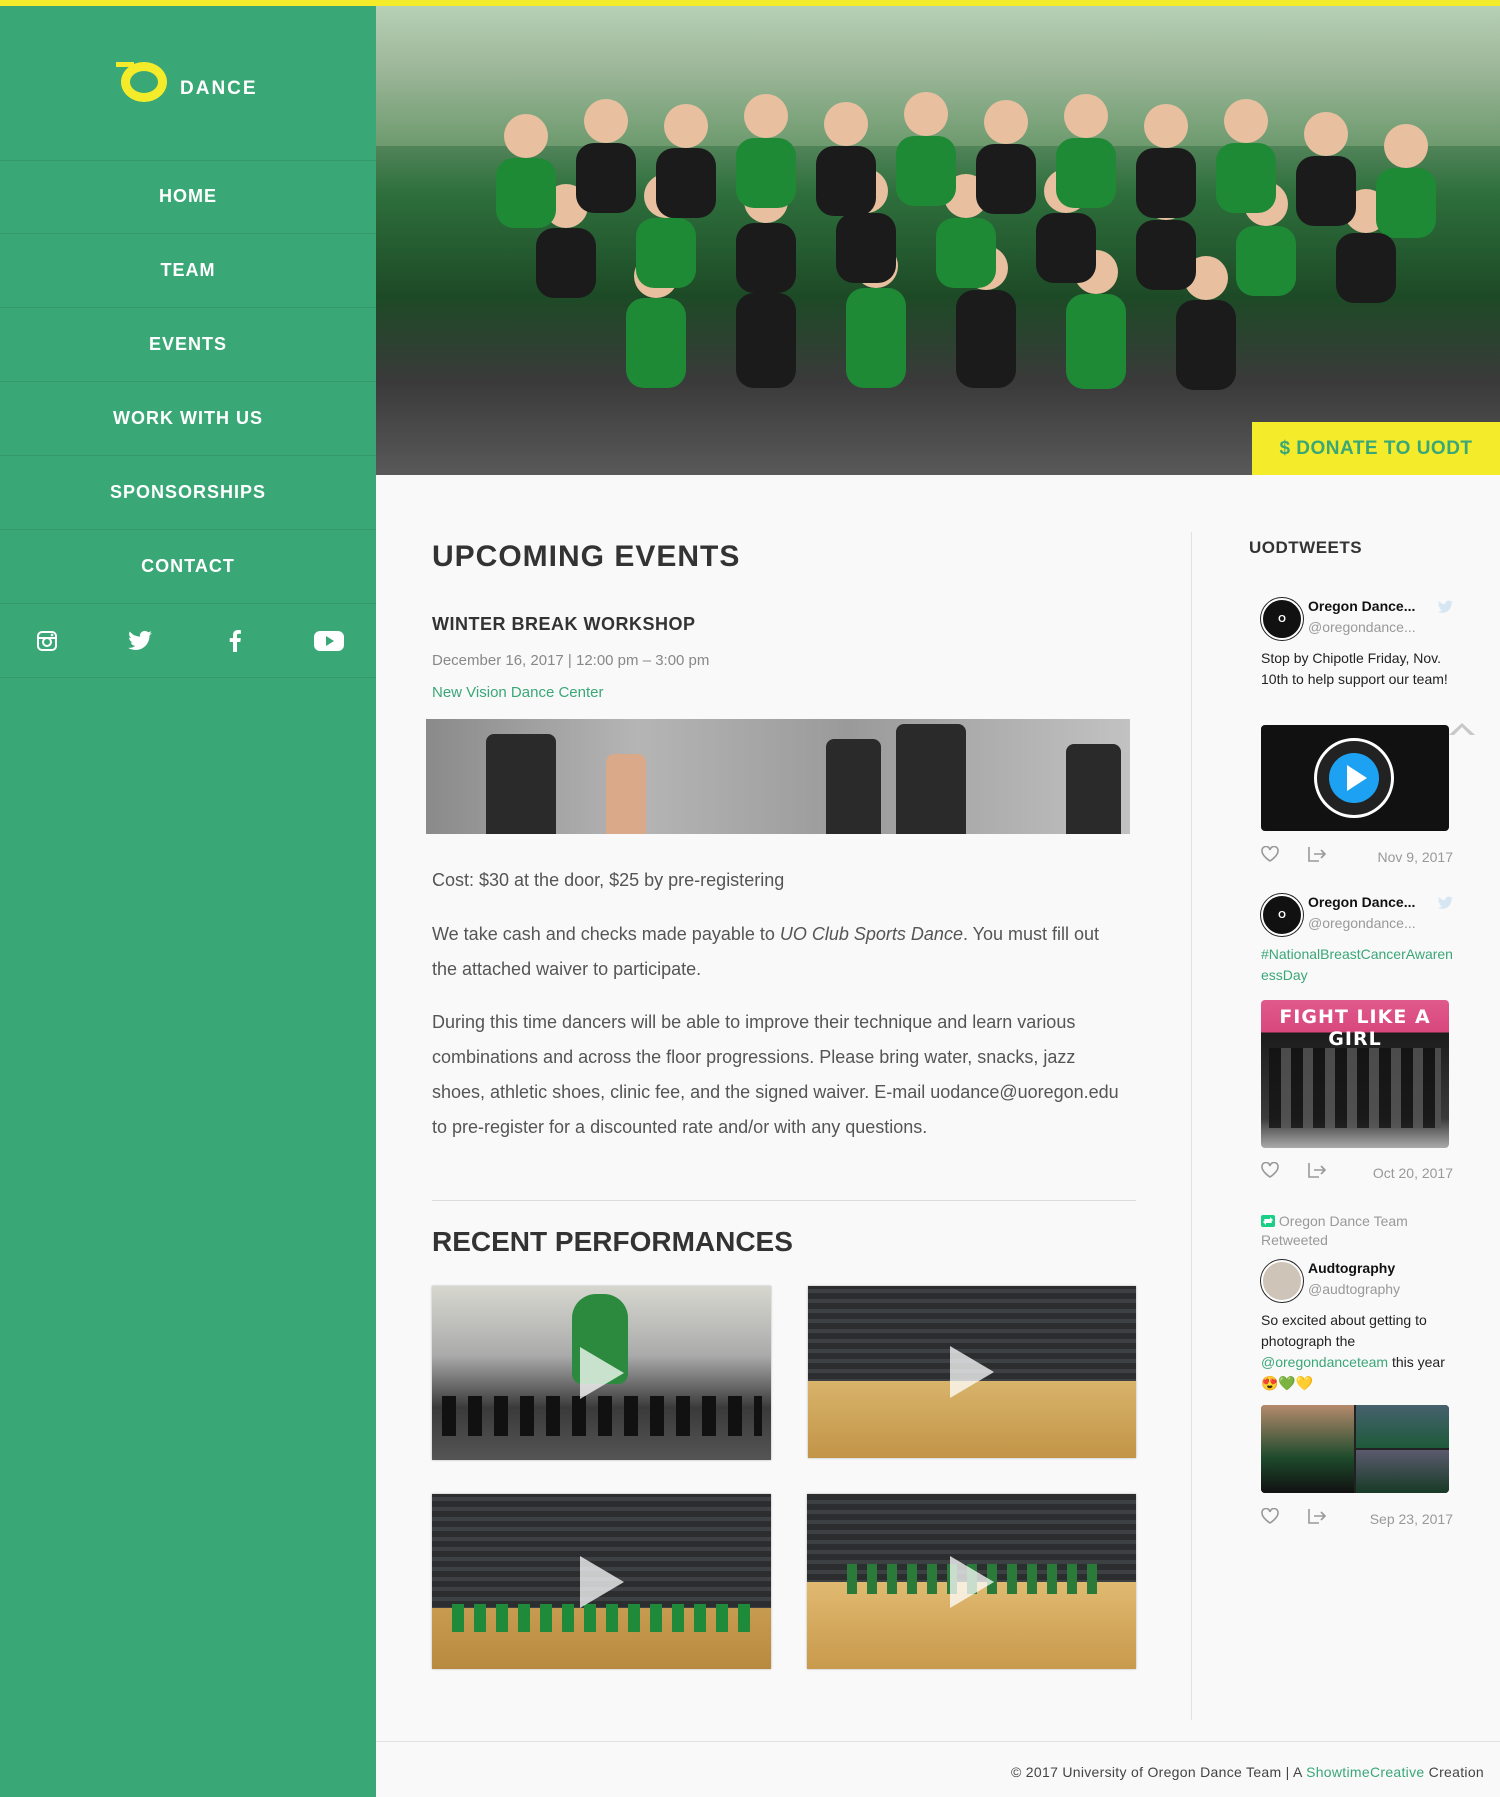 The height and width of the screenshot is (1797, 1500). I want to click on tweet-image: FIGHT LIKE A GIRL, so click(1355, 1074).